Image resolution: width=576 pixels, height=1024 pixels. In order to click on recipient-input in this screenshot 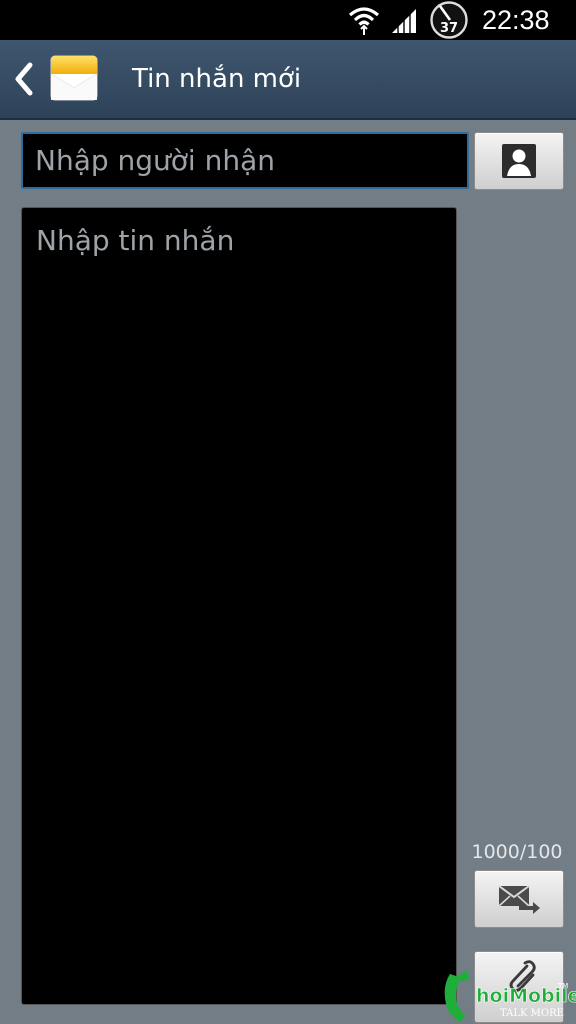, I will do `click(245, 160)`.